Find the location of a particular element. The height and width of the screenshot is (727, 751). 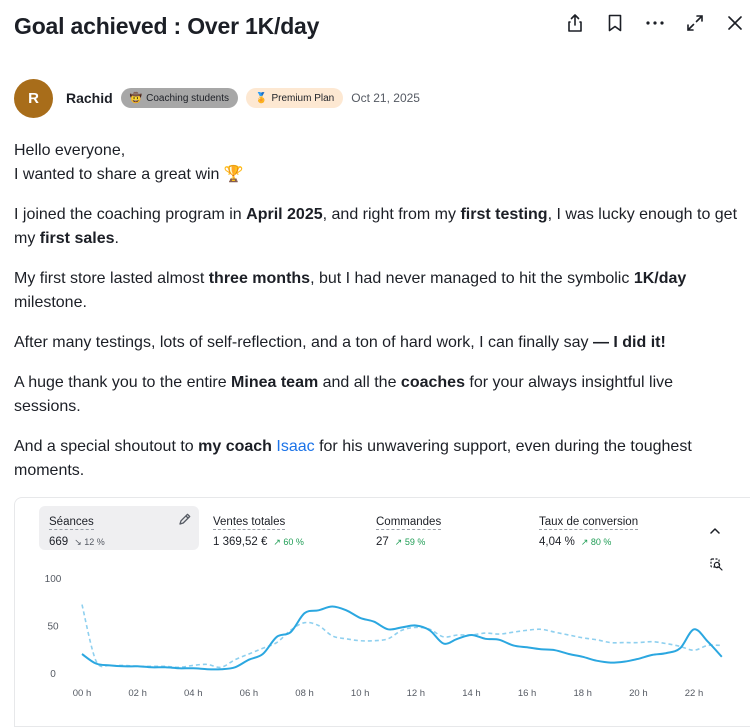

x-tick-label: 00 h is located at coordinates (82, 693).